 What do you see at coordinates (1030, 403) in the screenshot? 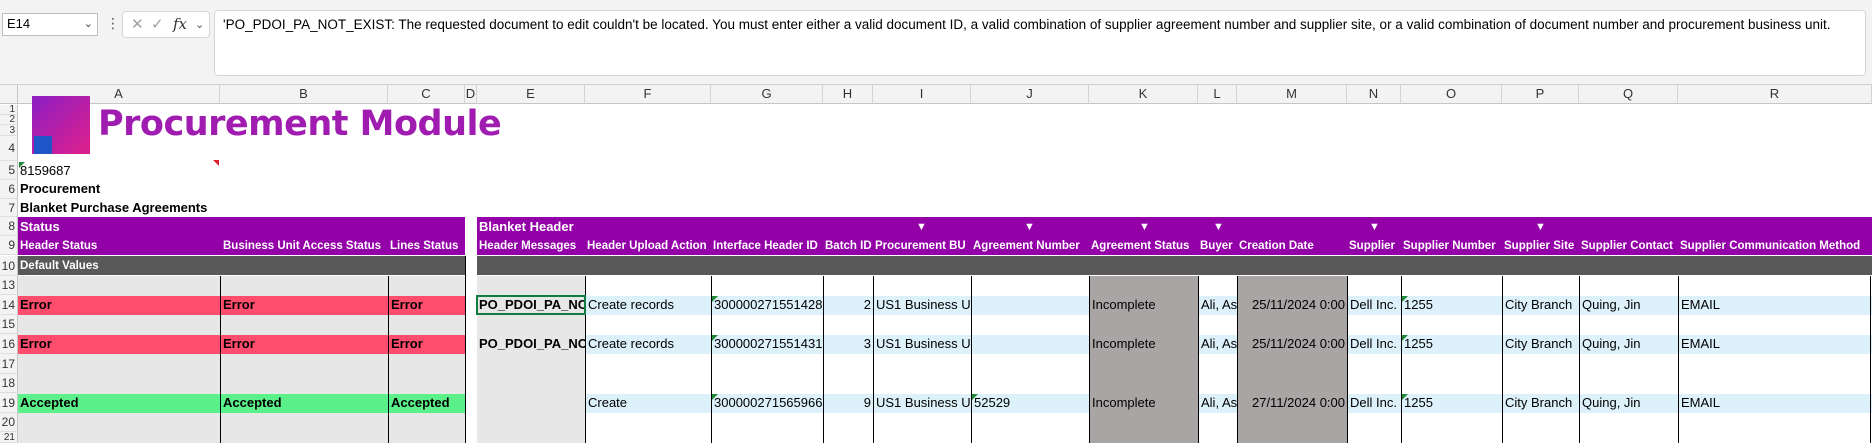
I see `agreement-number-cell: 52529` at bounding box center [1030, 403].